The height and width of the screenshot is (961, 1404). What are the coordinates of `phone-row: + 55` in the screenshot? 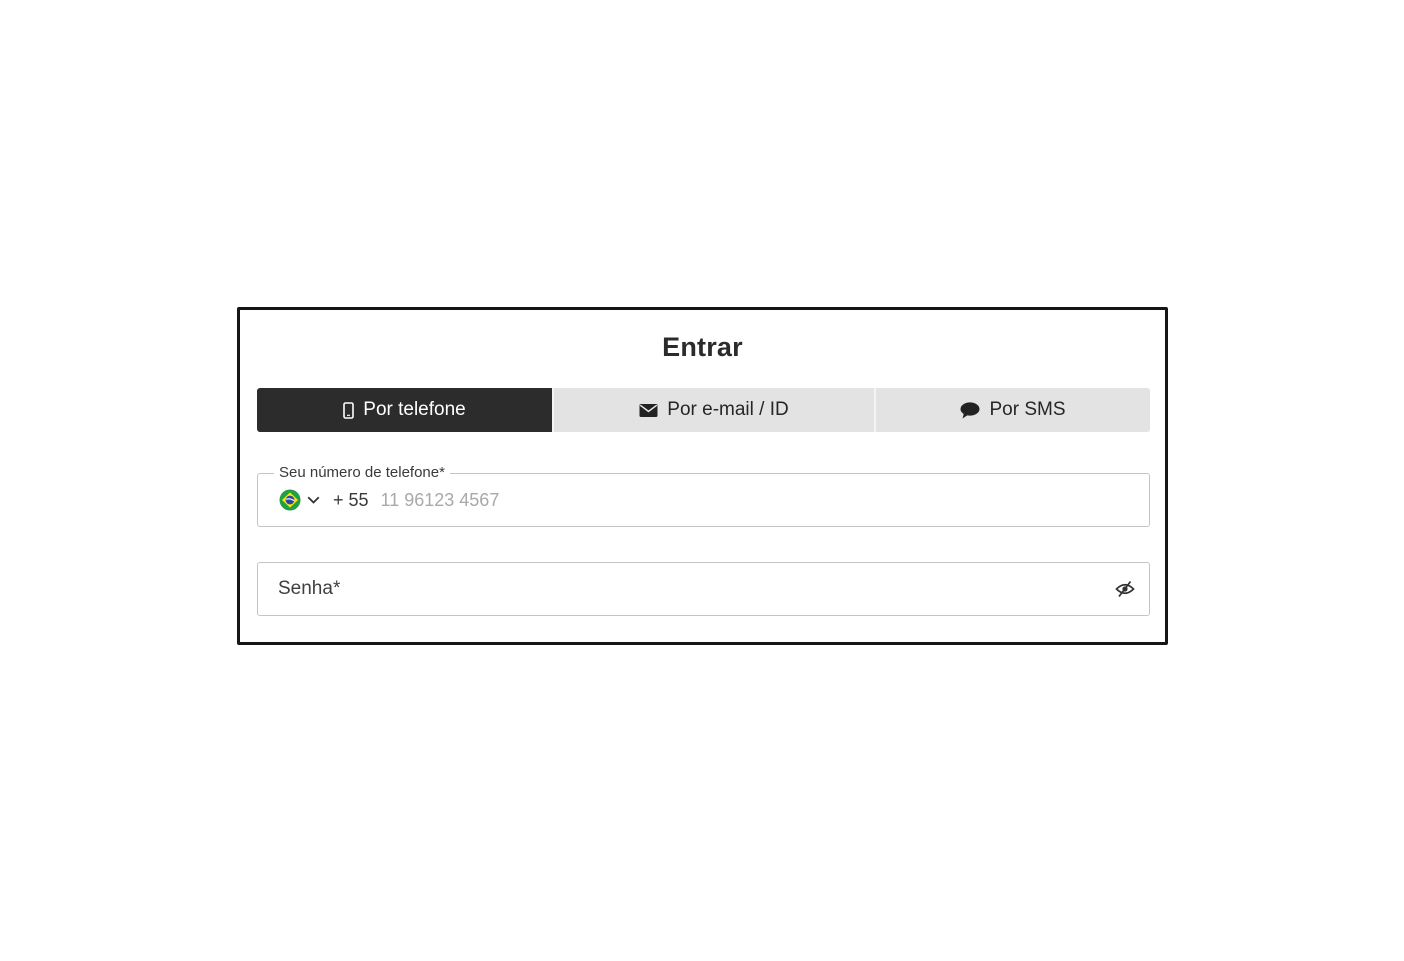 It's located at (580, 500).